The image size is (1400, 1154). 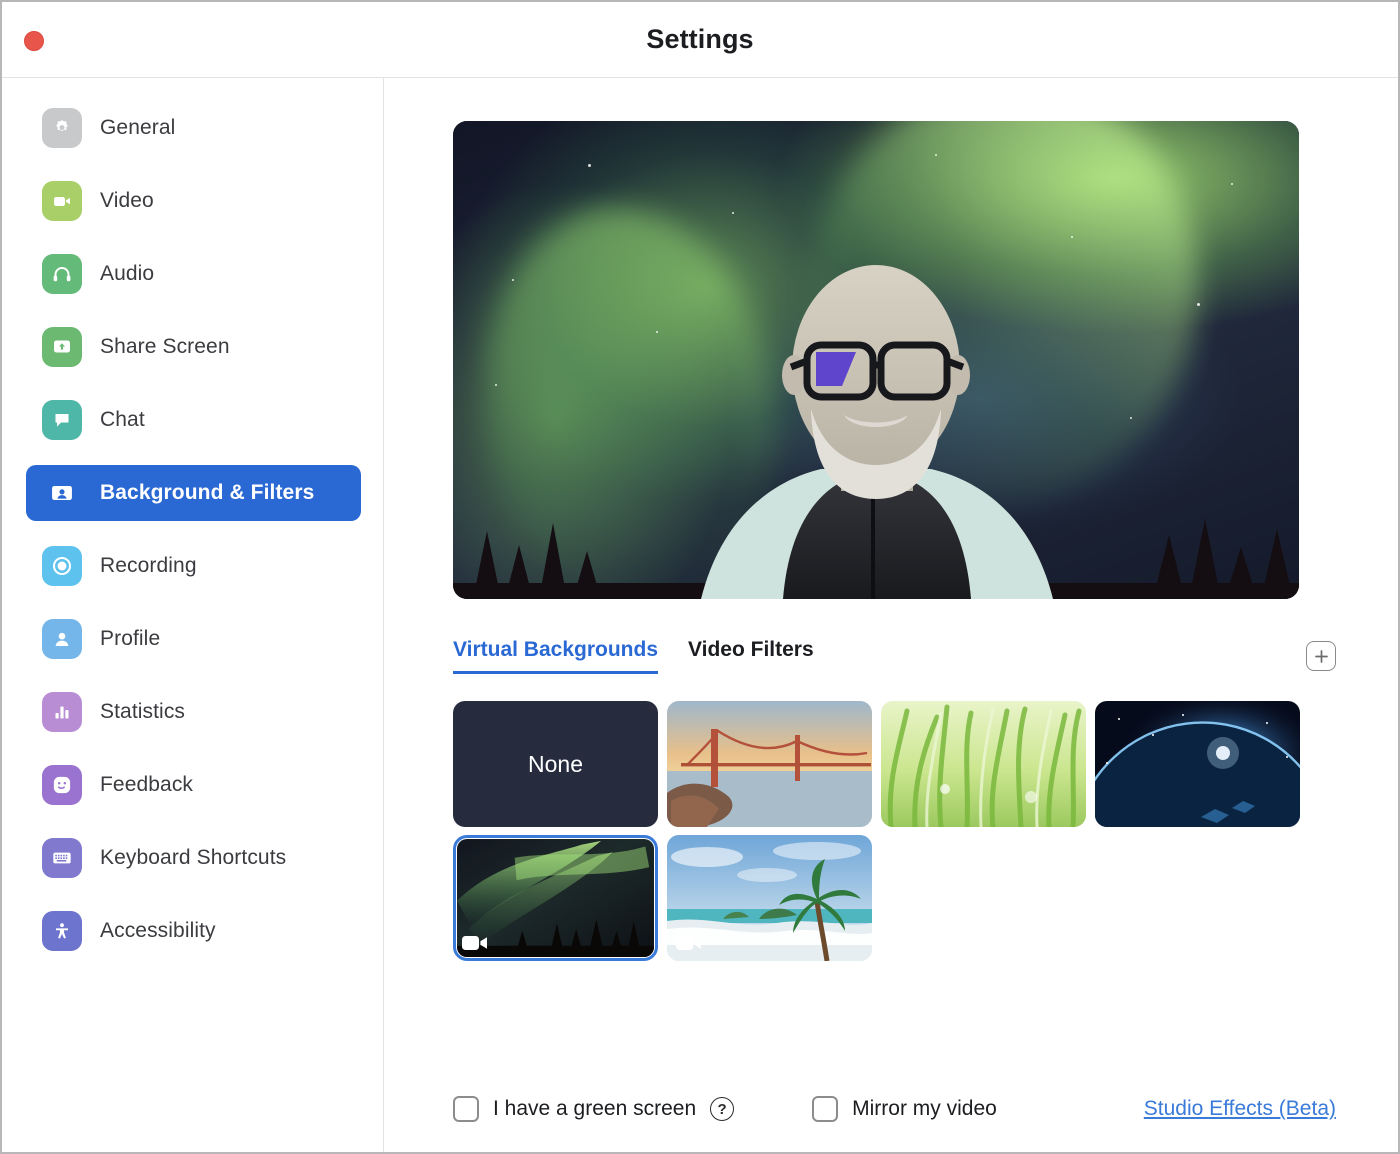 I want to click on sidebar-item-label: Feedback, so click(x=147, y=784).